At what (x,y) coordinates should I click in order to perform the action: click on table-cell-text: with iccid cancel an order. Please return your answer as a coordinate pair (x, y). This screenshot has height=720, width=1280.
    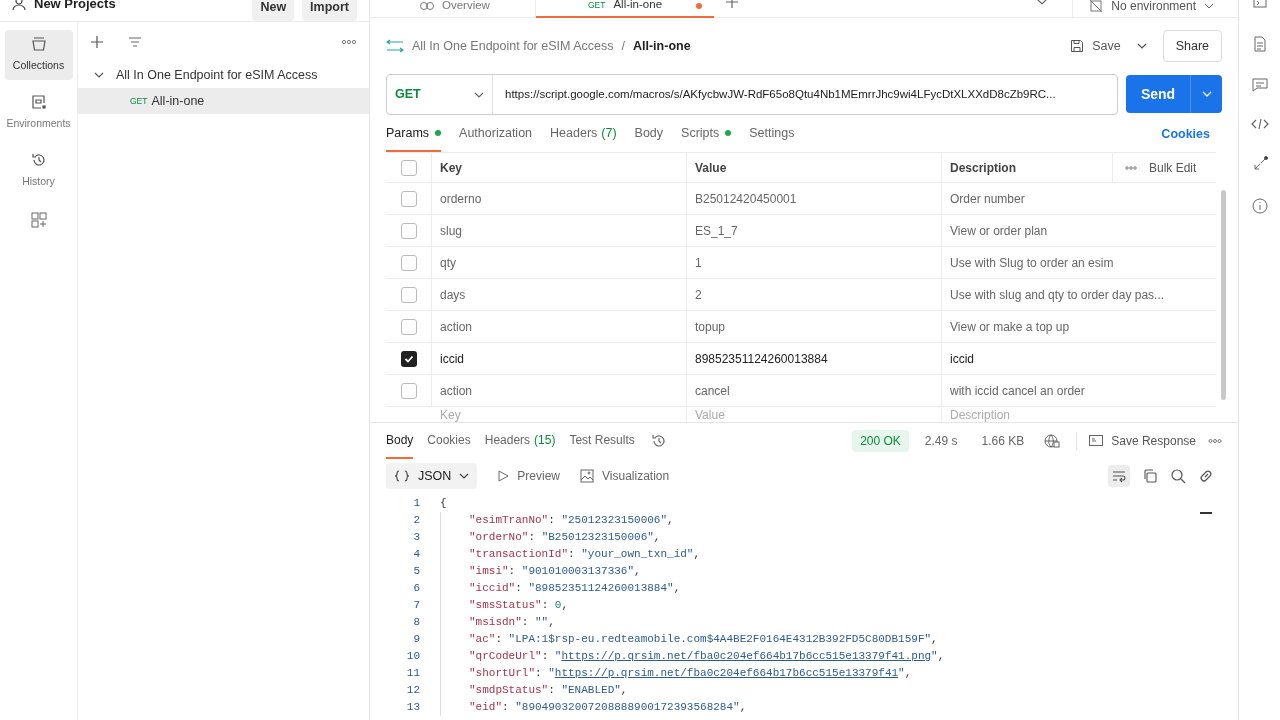
    Looking at the image, I should click on (1017, 391).